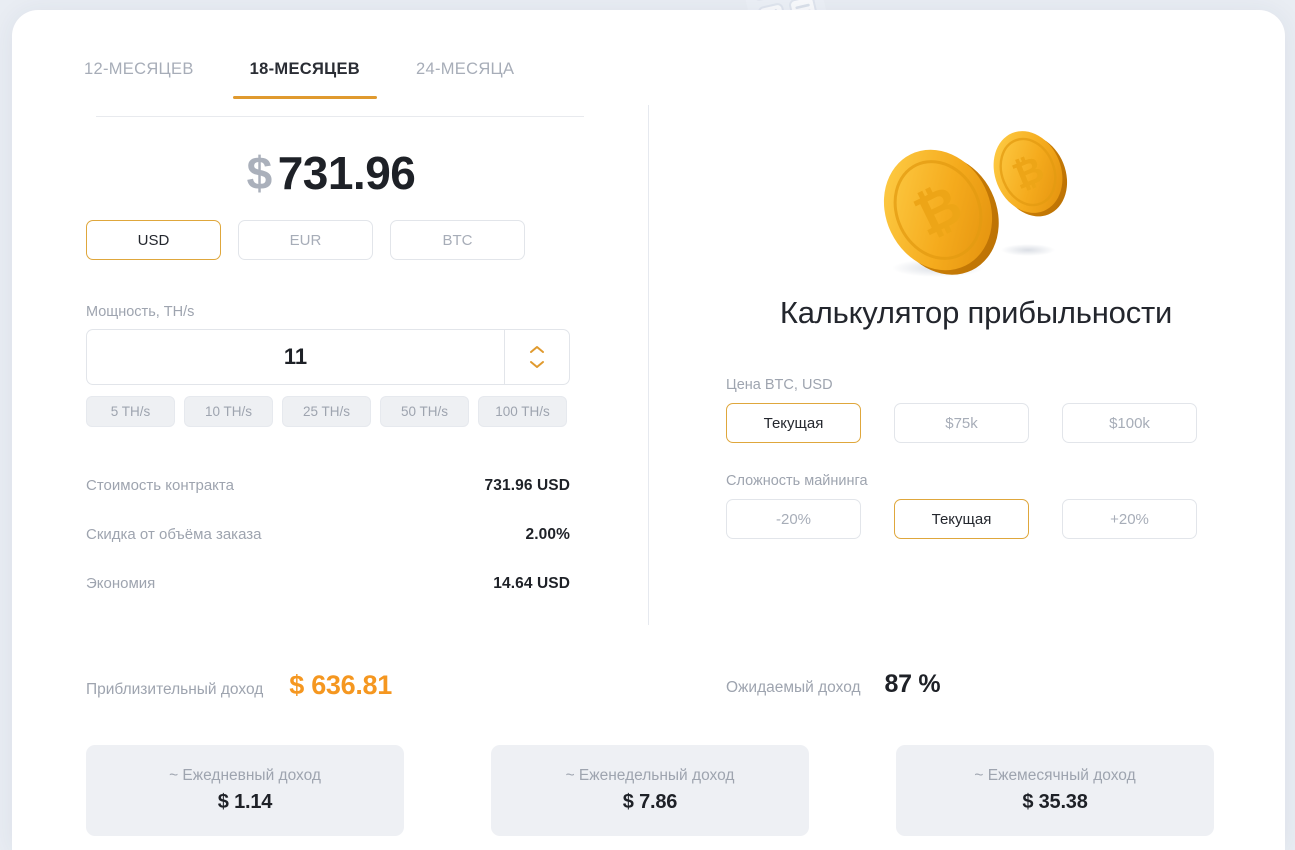 This screenshot has width=1295, height=850. What do you see at coordinates (1129, 423) in the screenshot?
I see `btc-price-option-100k: $100k` at bounding box center [1129, 423].